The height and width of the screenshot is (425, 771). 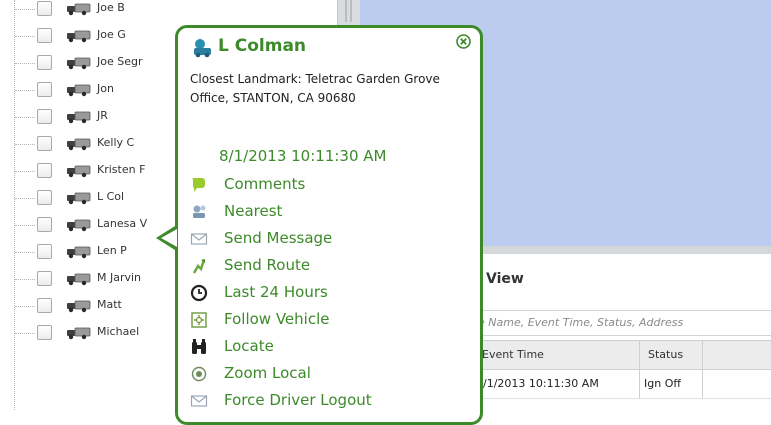 What do you see at coordinates (326, 374) in the screenshot?
I see `menu-zoom-local: Zoom Local` at bounding box center [326, 374].